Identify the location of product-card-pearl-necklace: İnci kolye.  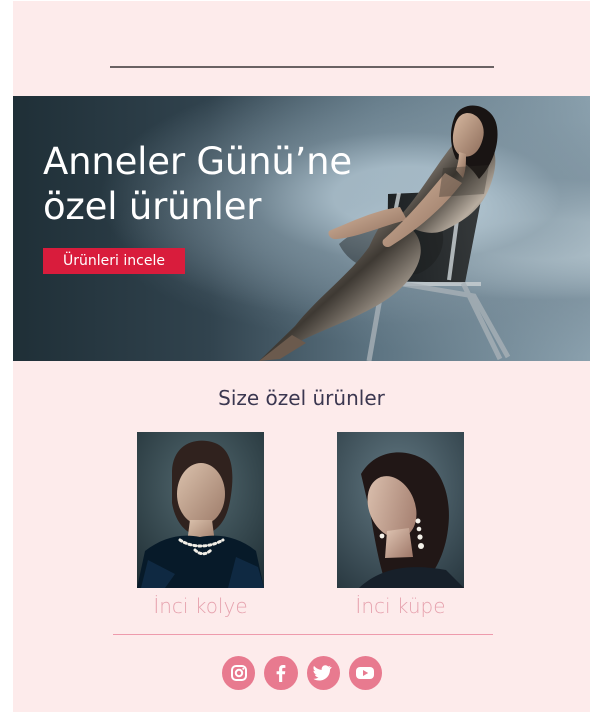
(200, 527).